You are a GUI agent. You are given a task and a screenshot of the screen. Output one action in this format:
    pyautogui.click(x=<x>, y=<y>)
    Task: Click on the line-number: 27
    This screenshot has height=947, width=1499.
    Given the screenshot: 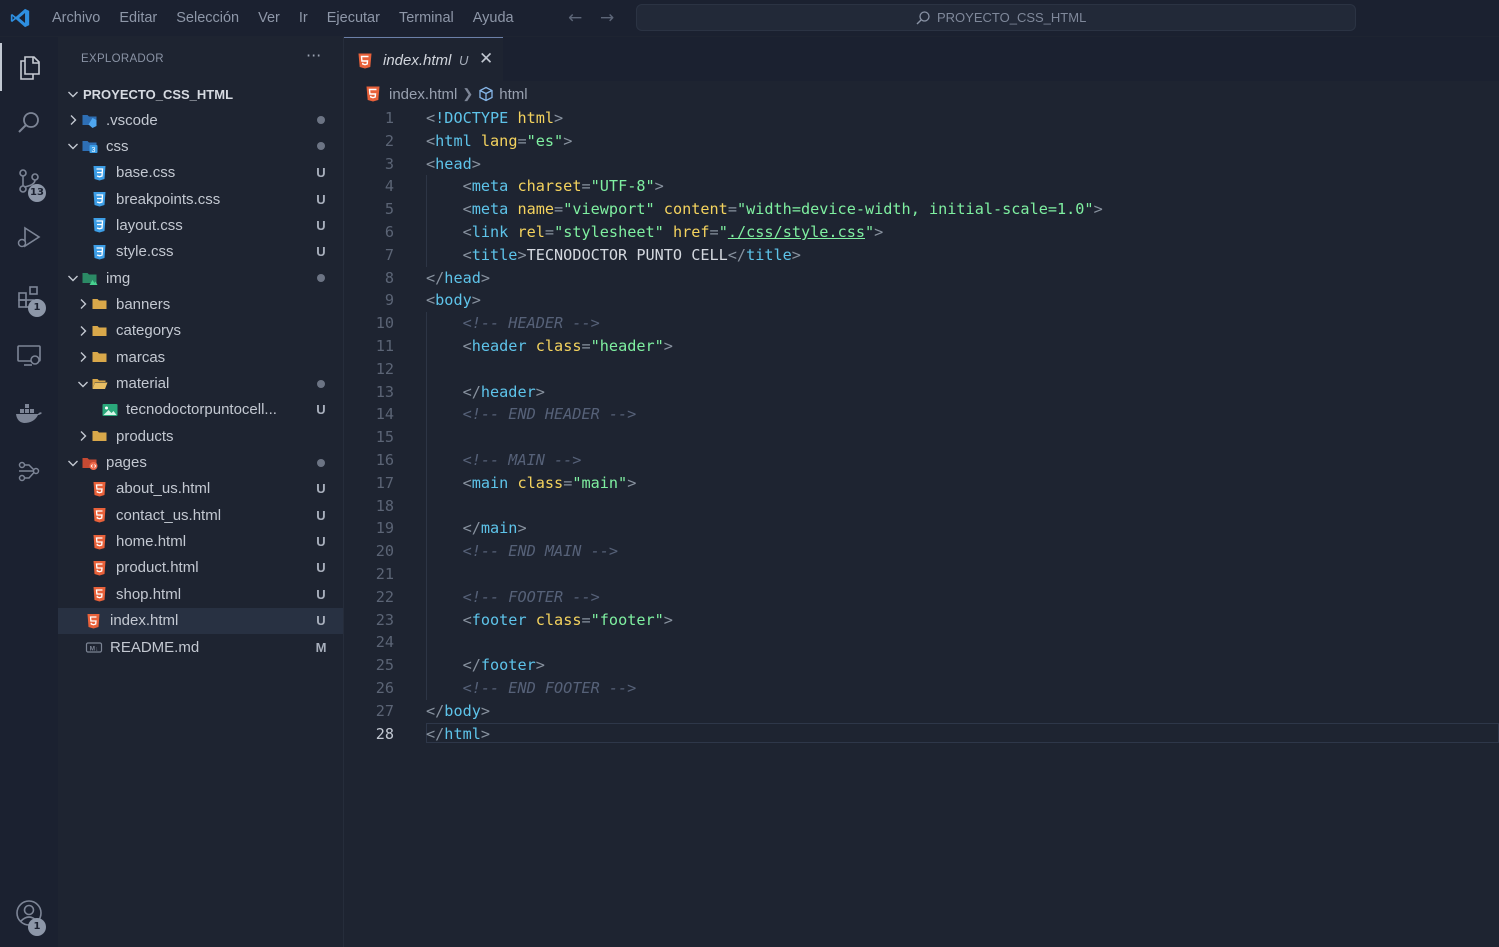 What is the action you would take?
    pyautogui.click(x=384, y=710)
    